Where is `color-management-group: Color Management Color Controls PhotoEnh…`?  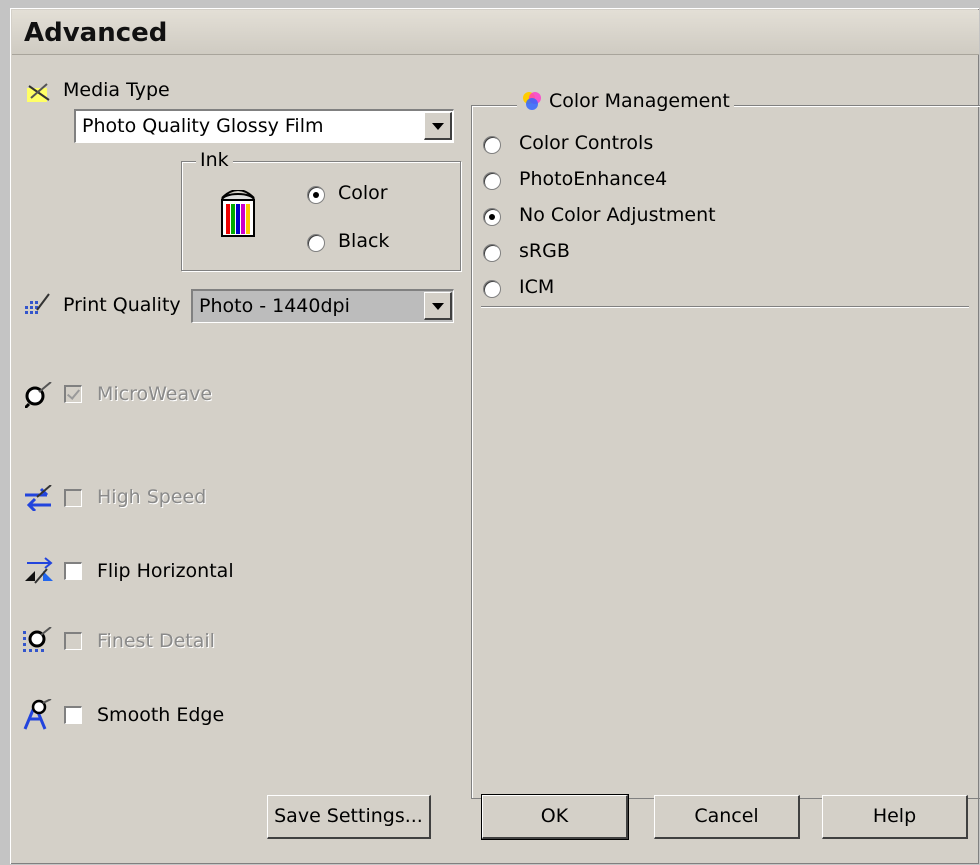
color-management-group: Color Management Color Controls PhotoEnh… is located at coordinates (725, 198).